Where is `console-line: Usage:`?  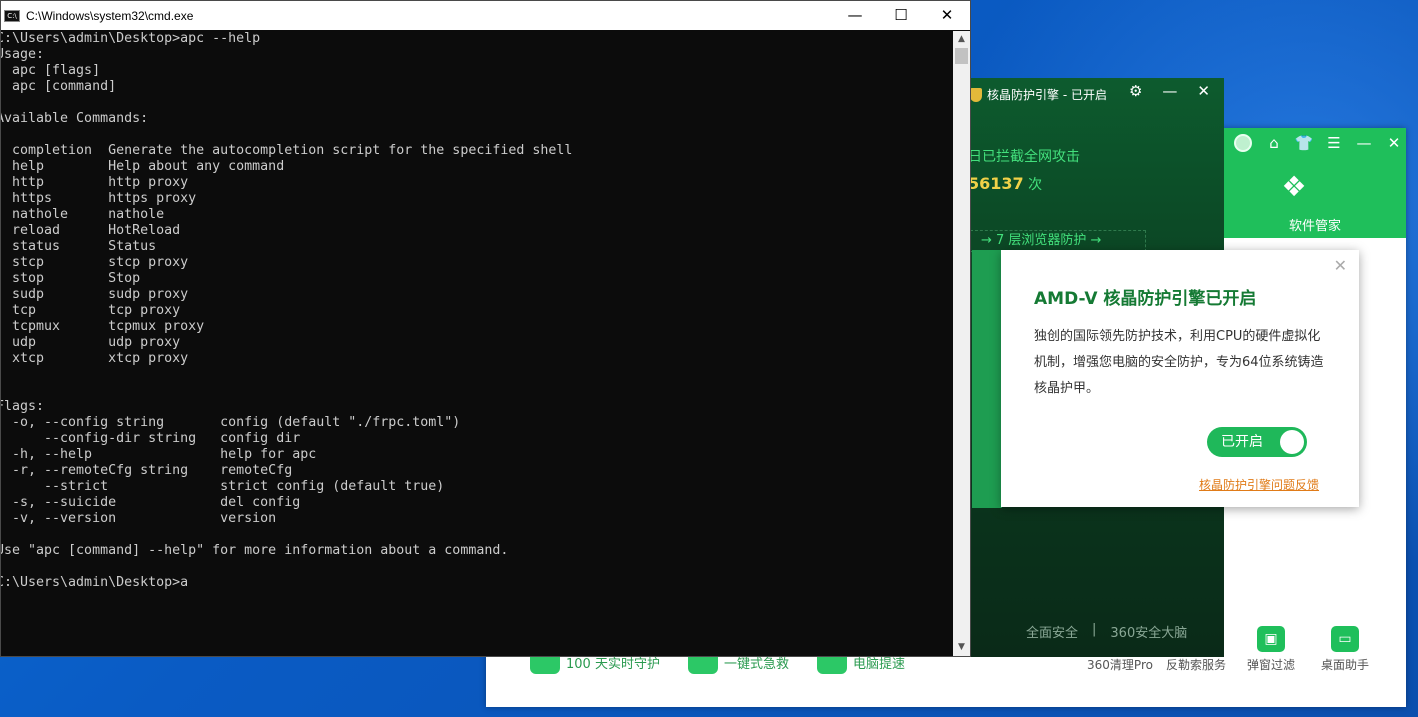 console-line: Usage: is located at coordinates (23, 54).